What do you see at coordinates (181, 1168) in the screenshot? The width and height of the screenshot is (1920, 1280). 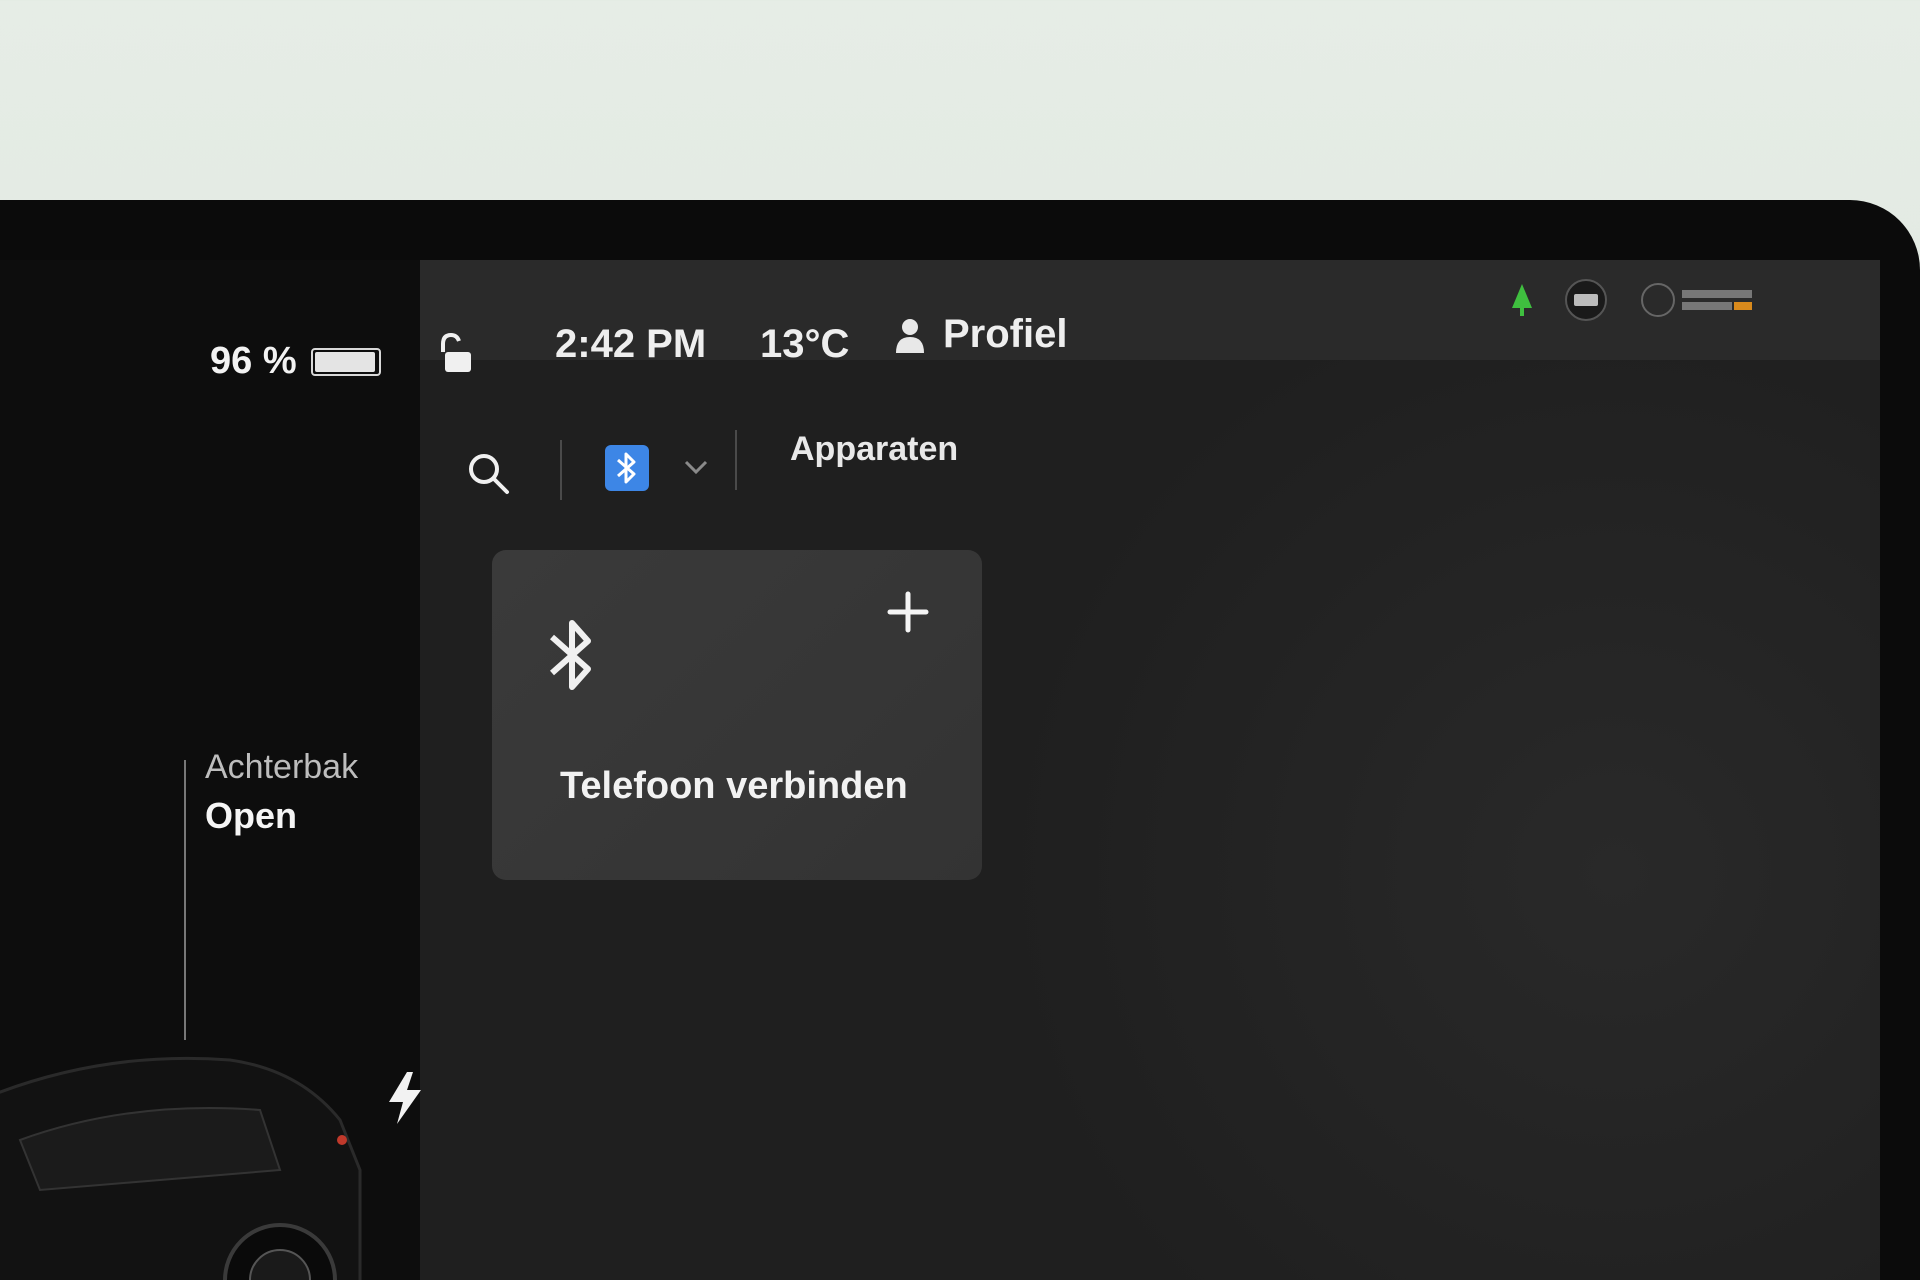 I see `car-image` at bounding box center [181, 1168].